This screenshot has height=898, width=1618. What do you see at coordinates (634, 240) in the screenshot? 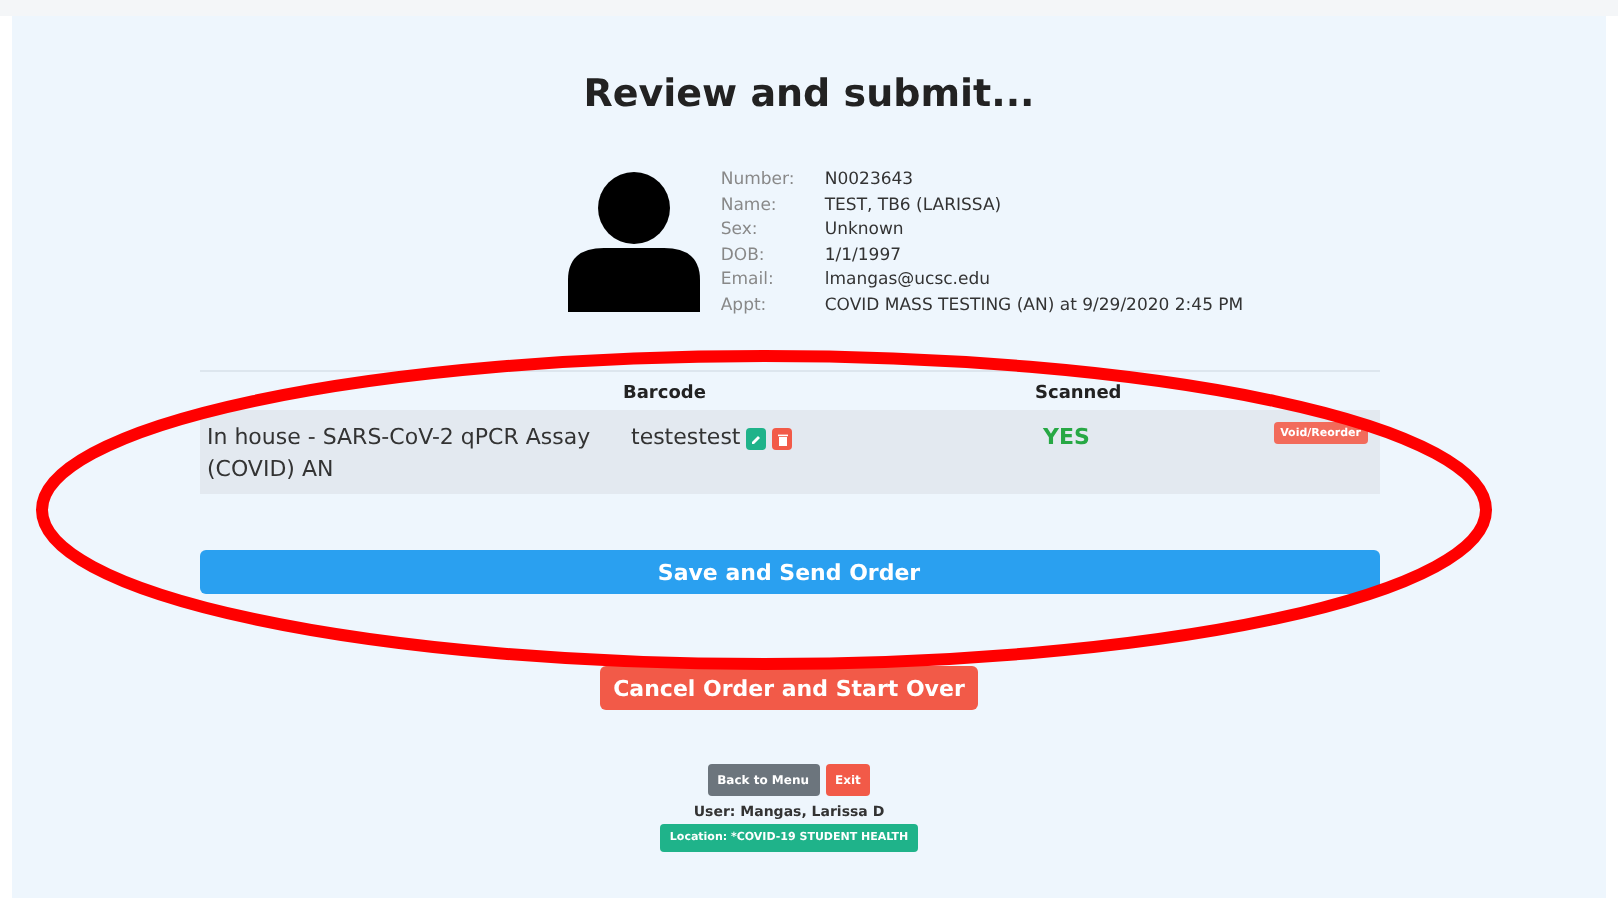
I see `person-icon` at bounding box center [634, 240].